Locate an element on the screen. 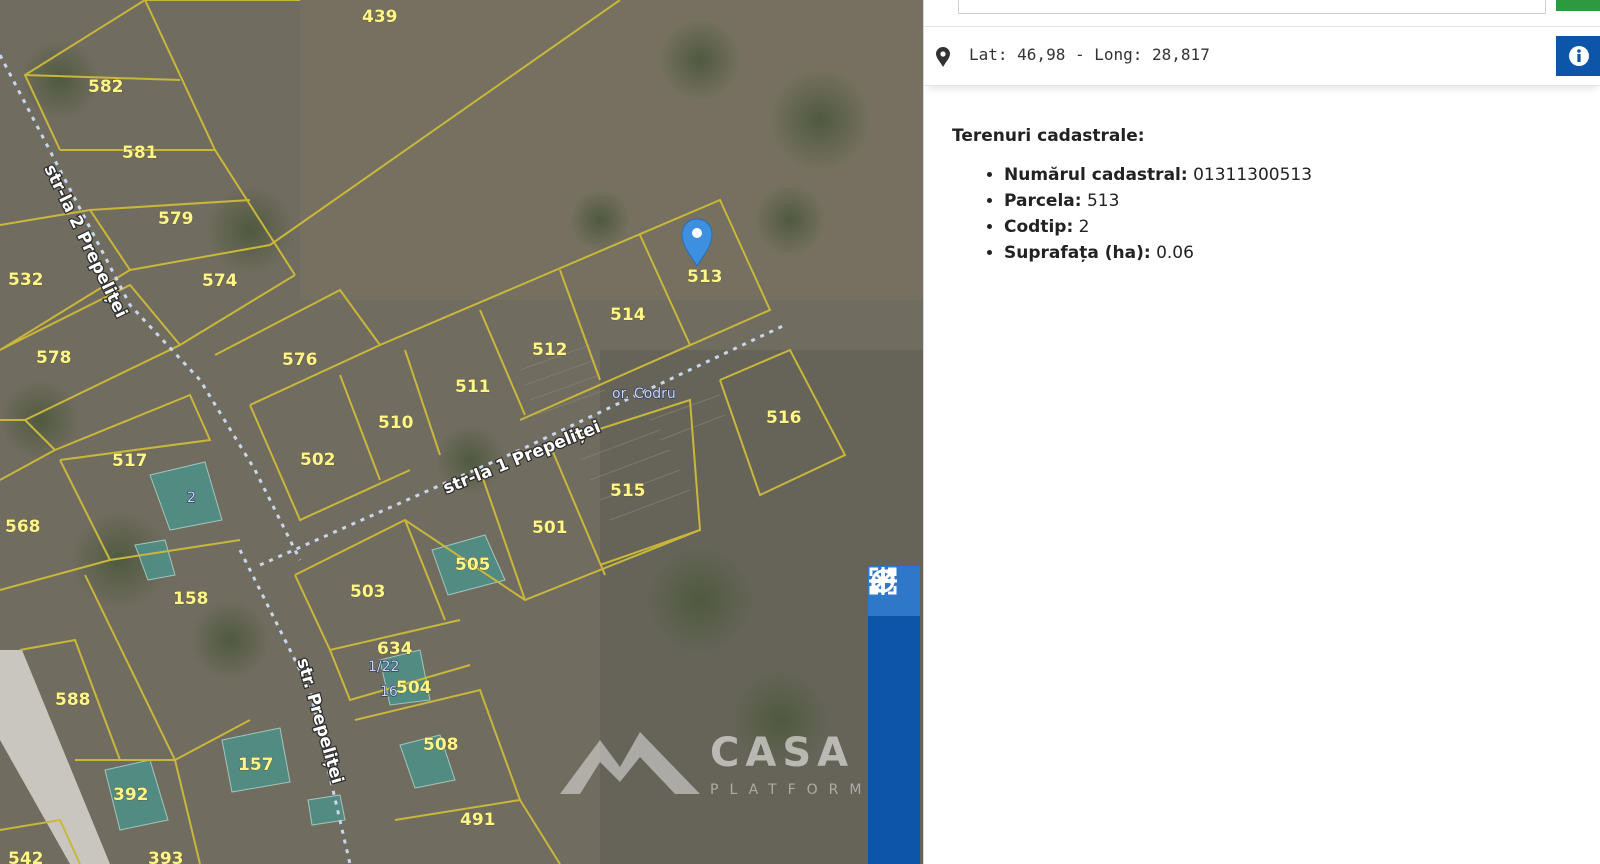 Image resolution: width=1600 pixels, height=864 pixels. parcel-label: 503 is located at coordinates (368, 592).